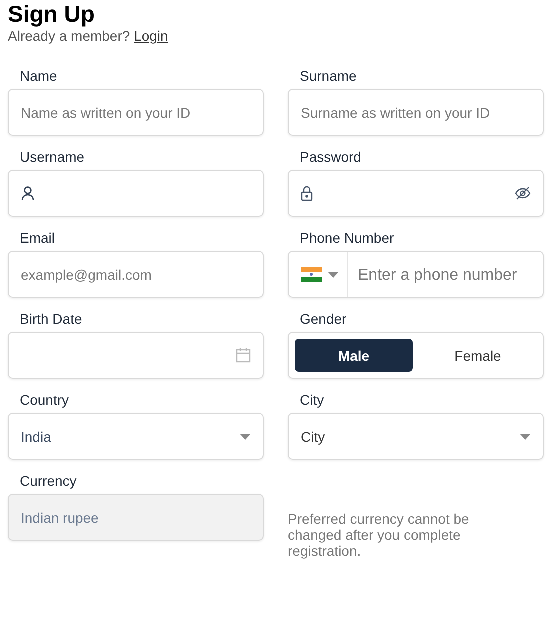  Describe the element at coordinates (307, 193) in the screenshot. I see `lock-icon` at that location.